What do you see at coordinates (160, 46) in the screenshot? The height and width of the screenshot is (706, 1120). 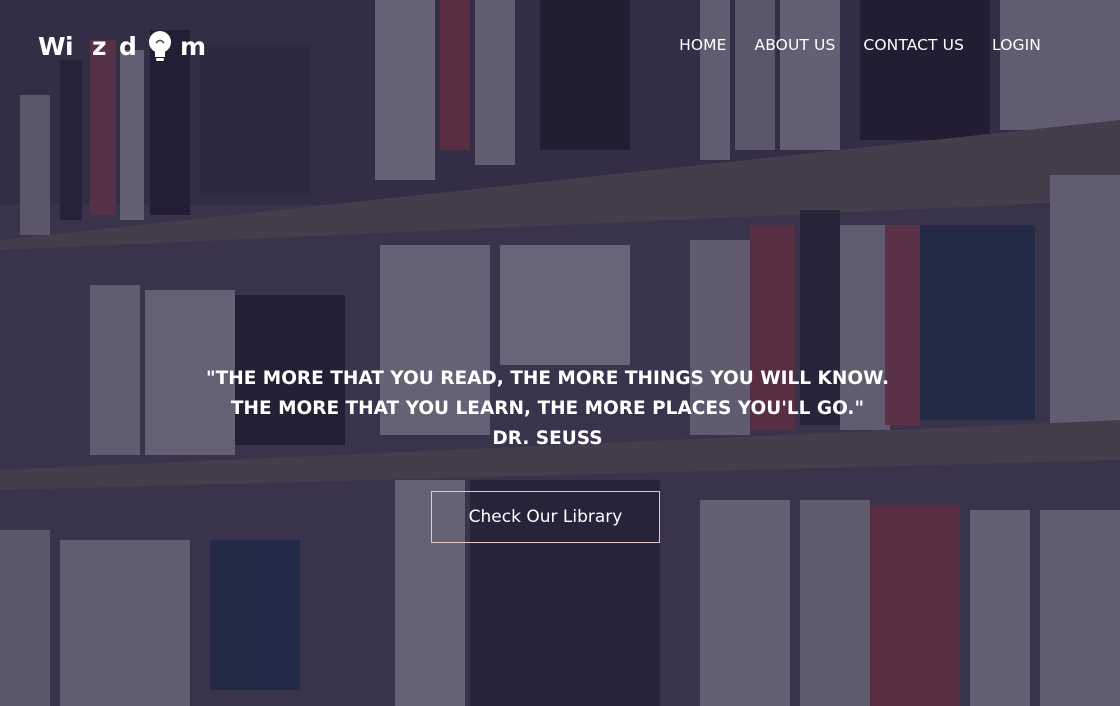 I see `lightbulb-icon` at bounding box center [160, 46].